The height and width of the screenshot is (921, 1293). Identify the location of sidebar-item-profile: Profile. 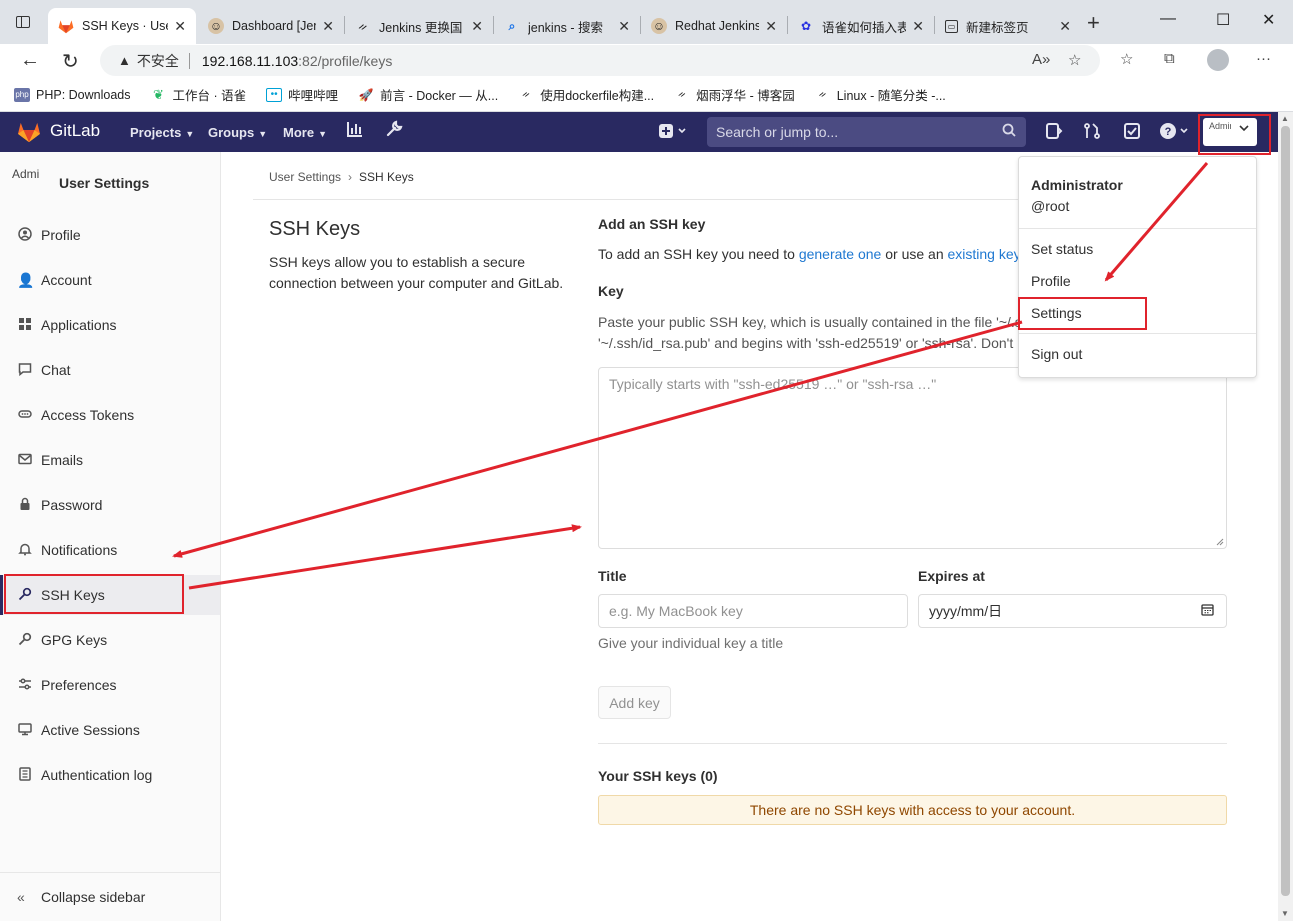
(110, 235).